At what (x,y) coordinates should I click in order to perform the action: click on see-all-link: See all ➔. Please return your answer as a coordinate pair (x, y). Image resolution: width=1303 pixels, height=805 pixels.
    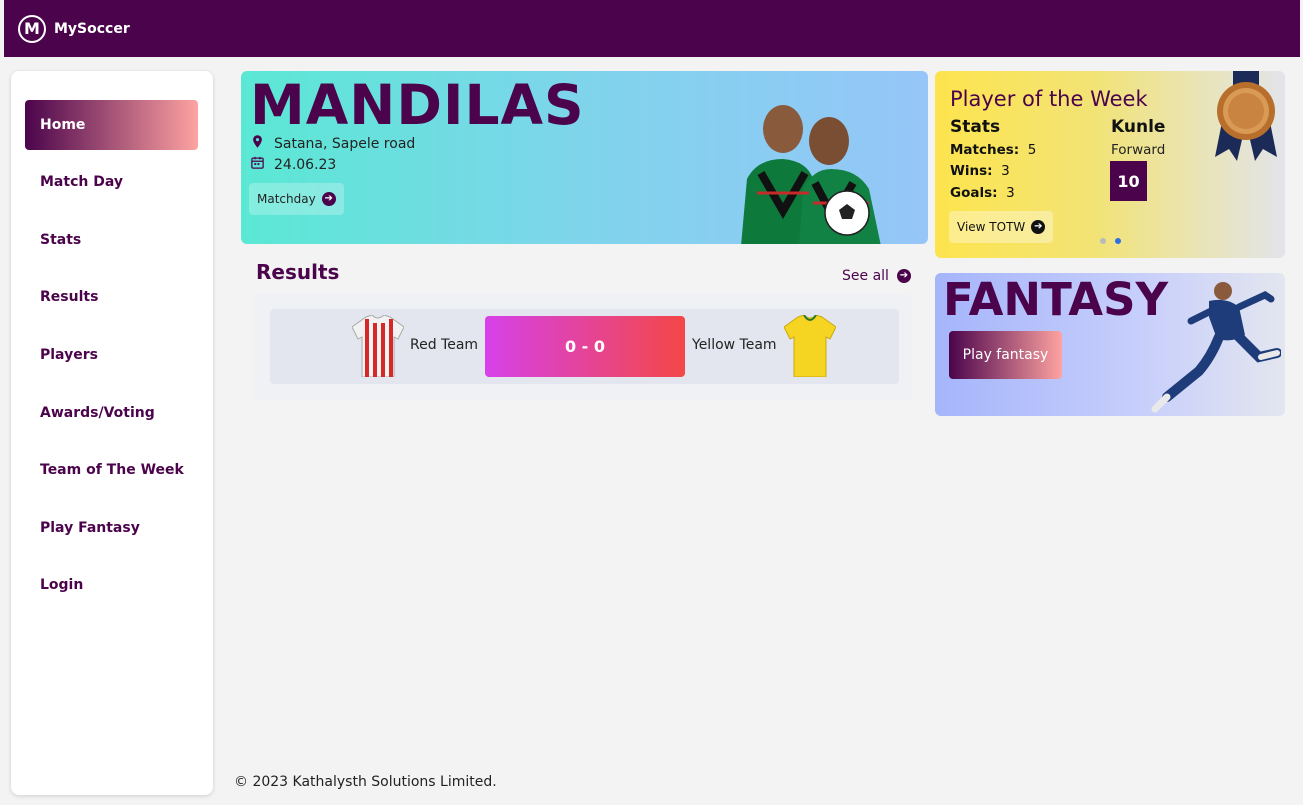
    Looking at the image, I should click on (876, 276).